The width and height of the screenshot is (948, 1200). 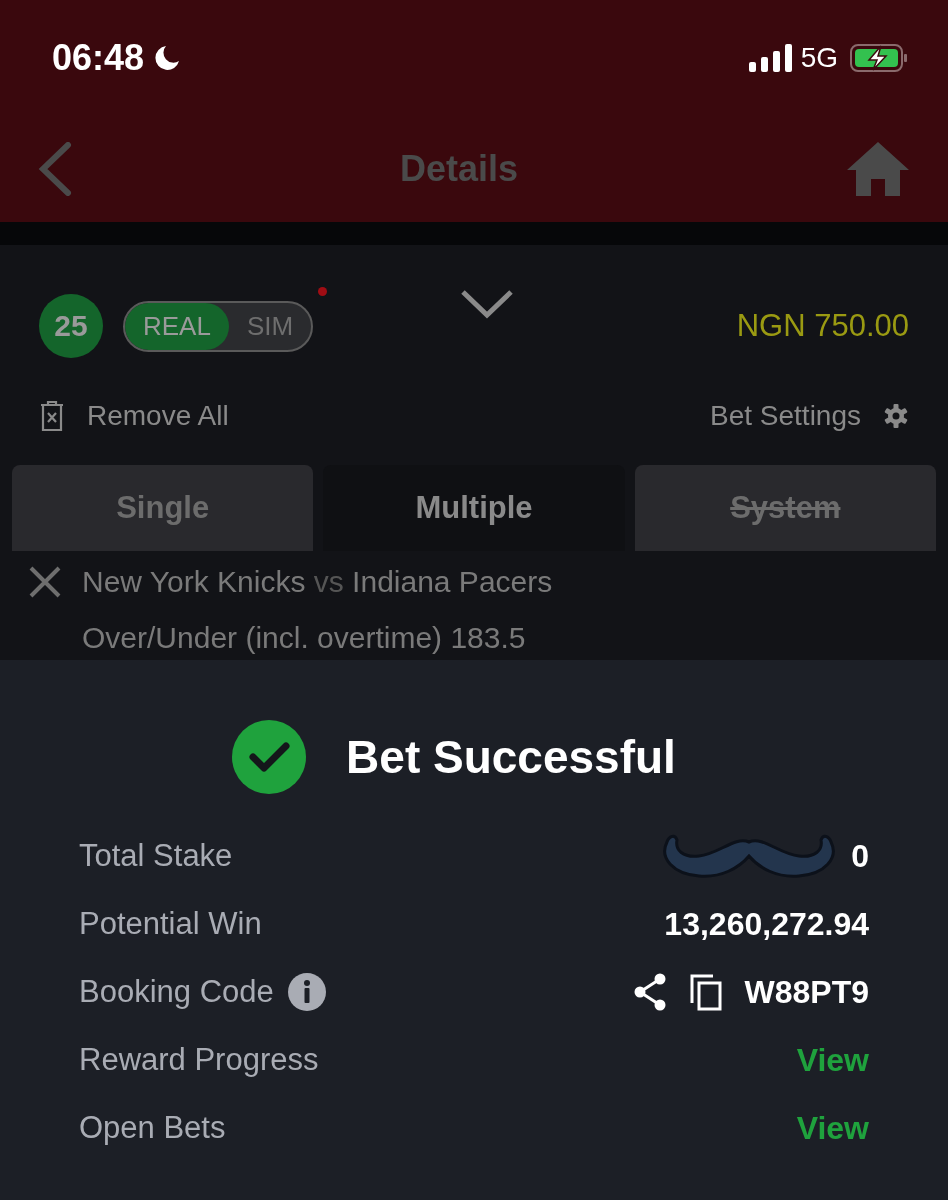 I want to click on status-time: 06:48, so click(x=98, y=57).